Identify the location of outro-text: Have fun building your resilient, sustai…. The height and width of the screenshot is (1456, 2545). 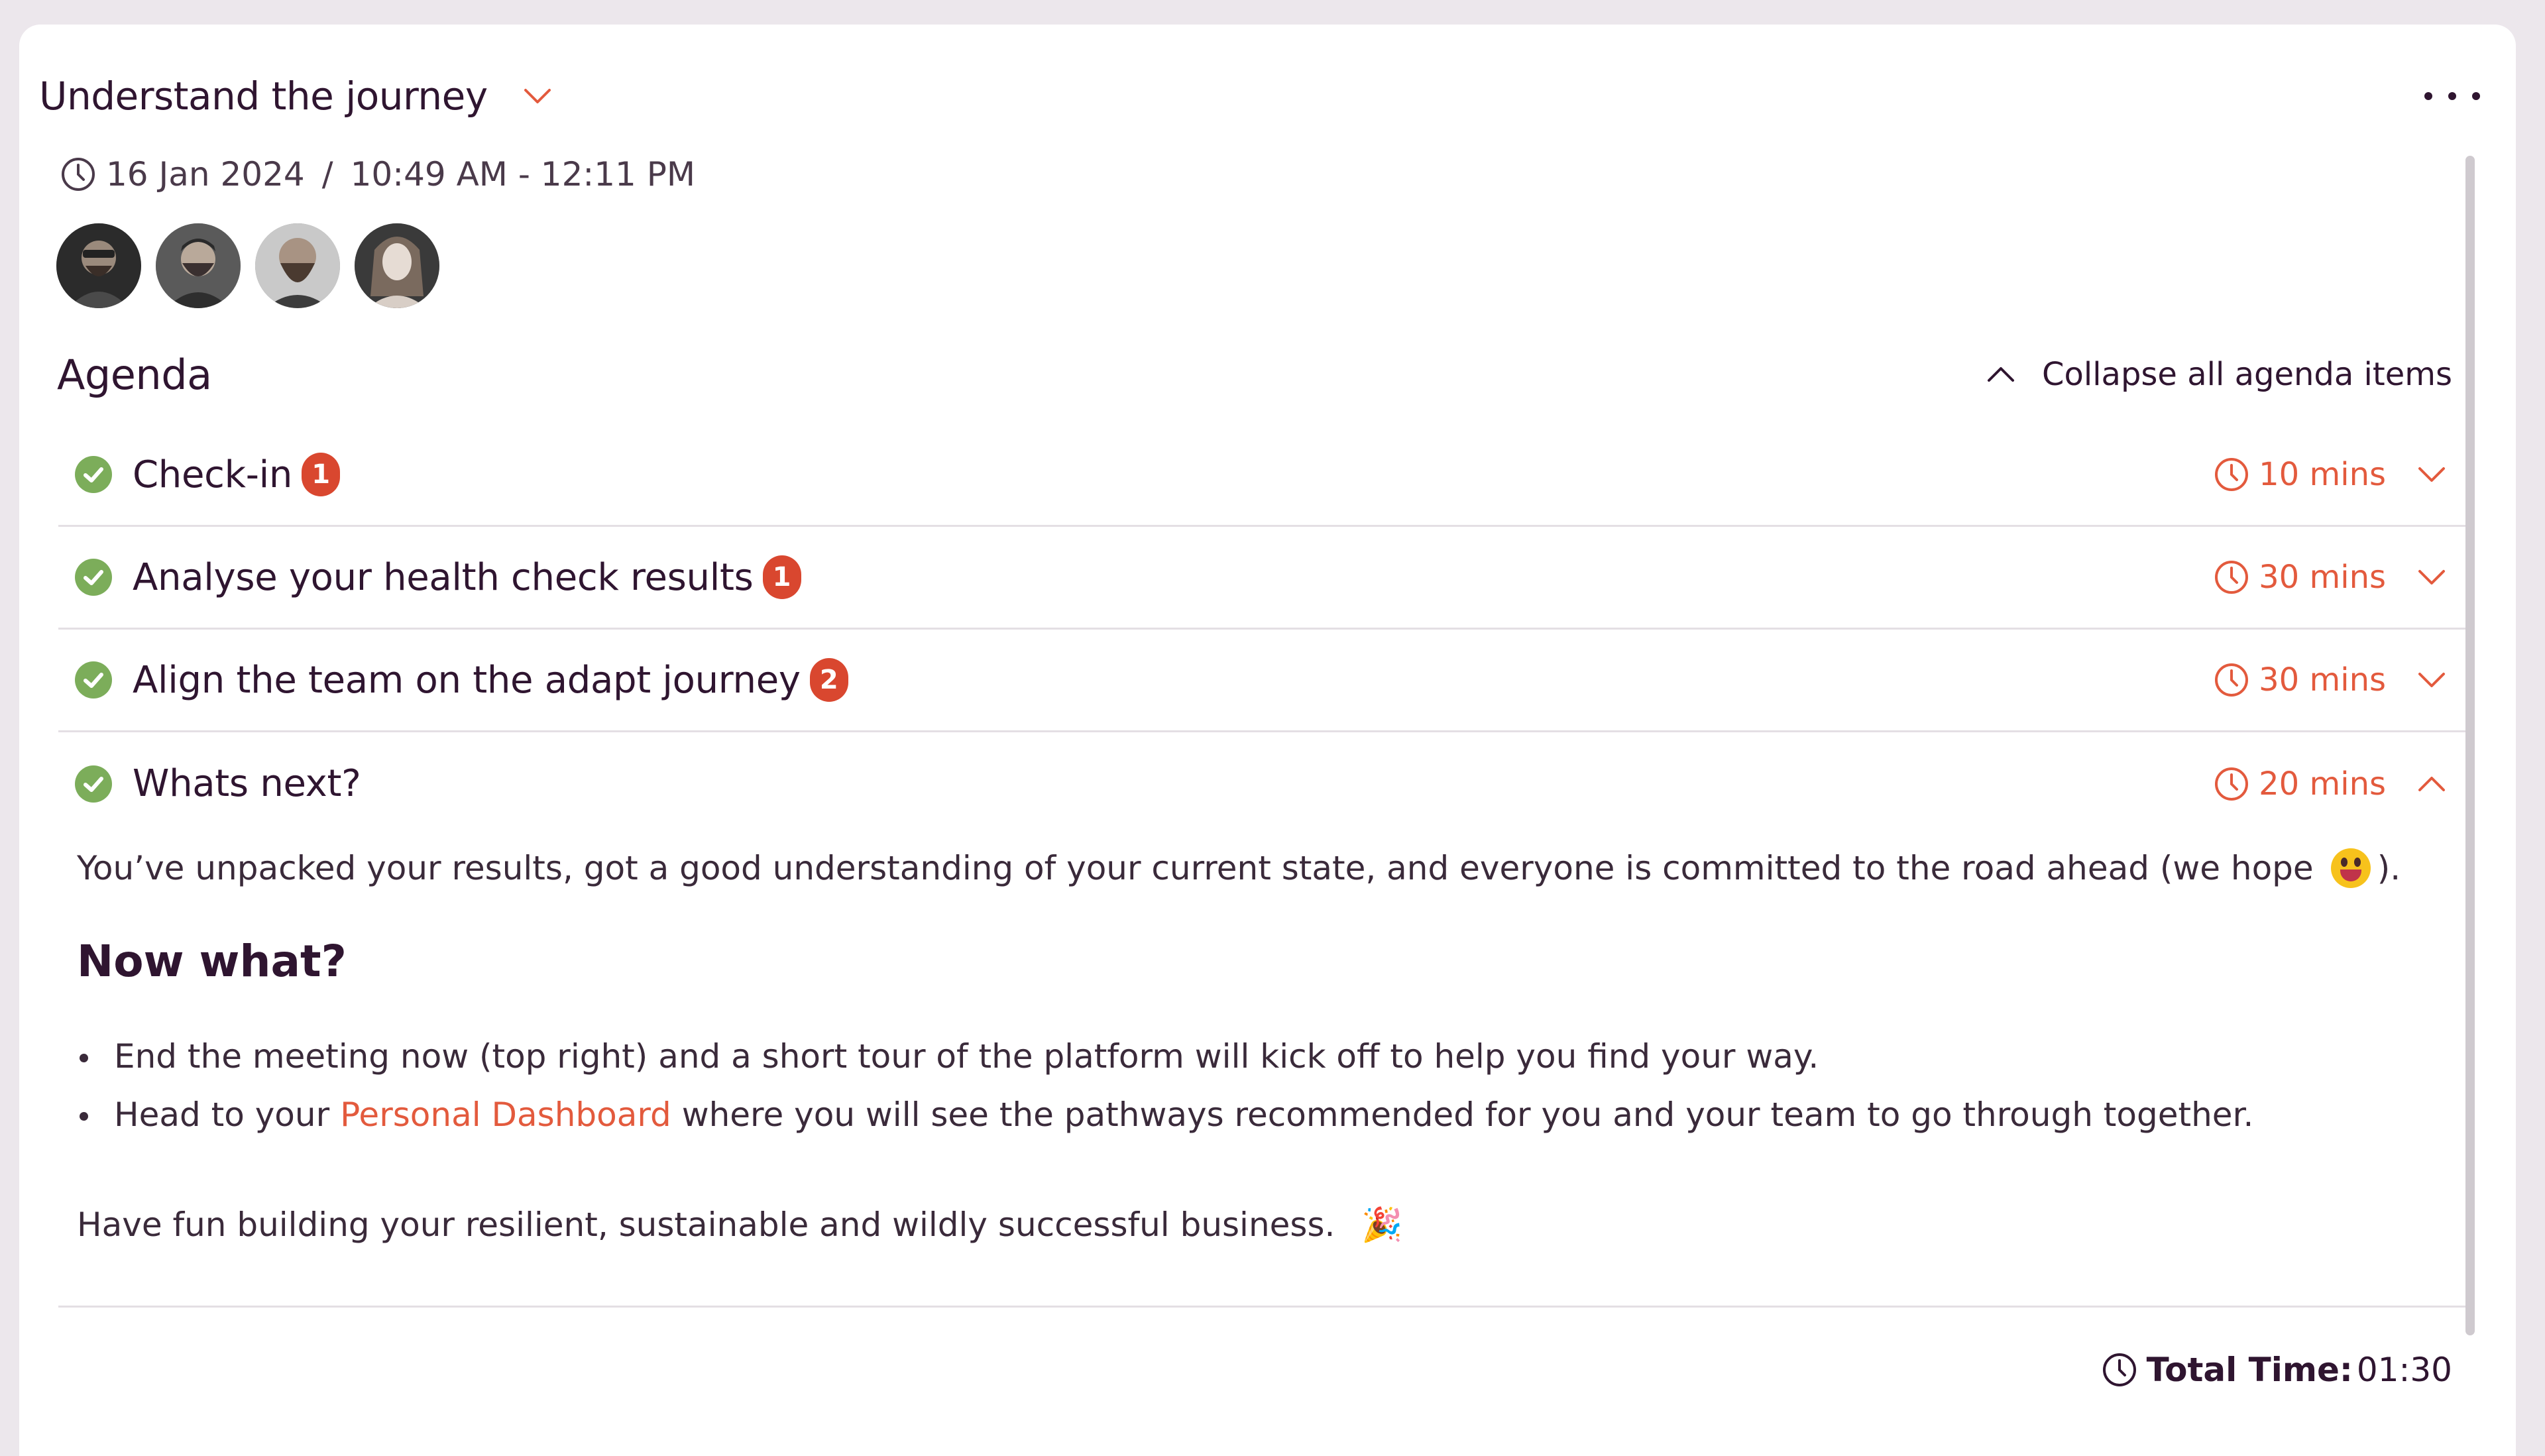
(706, 1225).